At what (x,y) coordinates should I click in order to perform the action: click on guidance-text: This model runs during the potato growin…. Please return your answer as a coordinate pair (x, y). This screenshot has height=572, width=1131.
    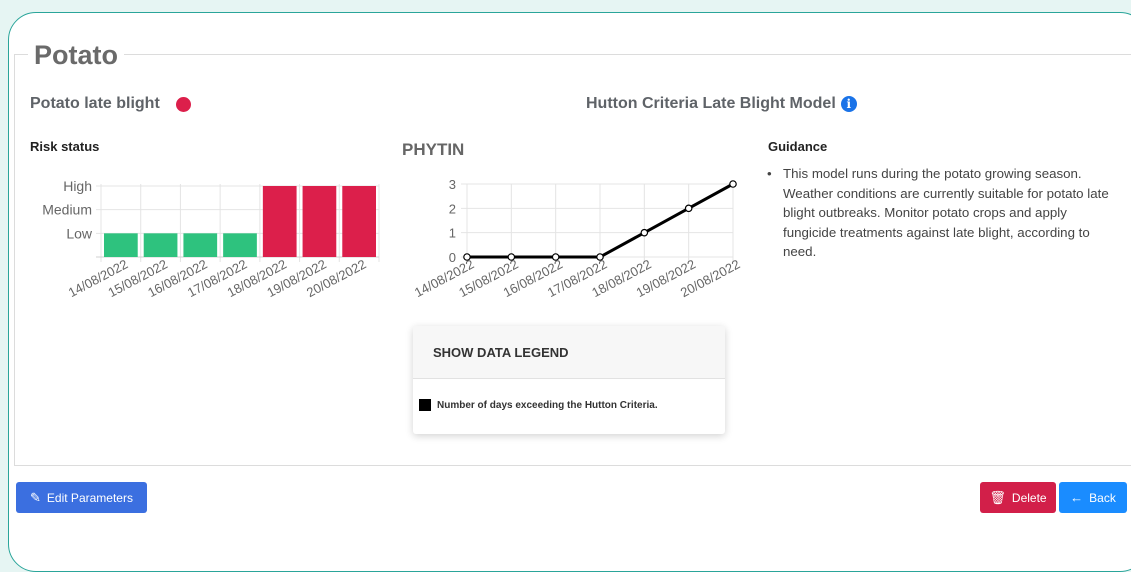
    Looking at the image, I should click on (939, 213).